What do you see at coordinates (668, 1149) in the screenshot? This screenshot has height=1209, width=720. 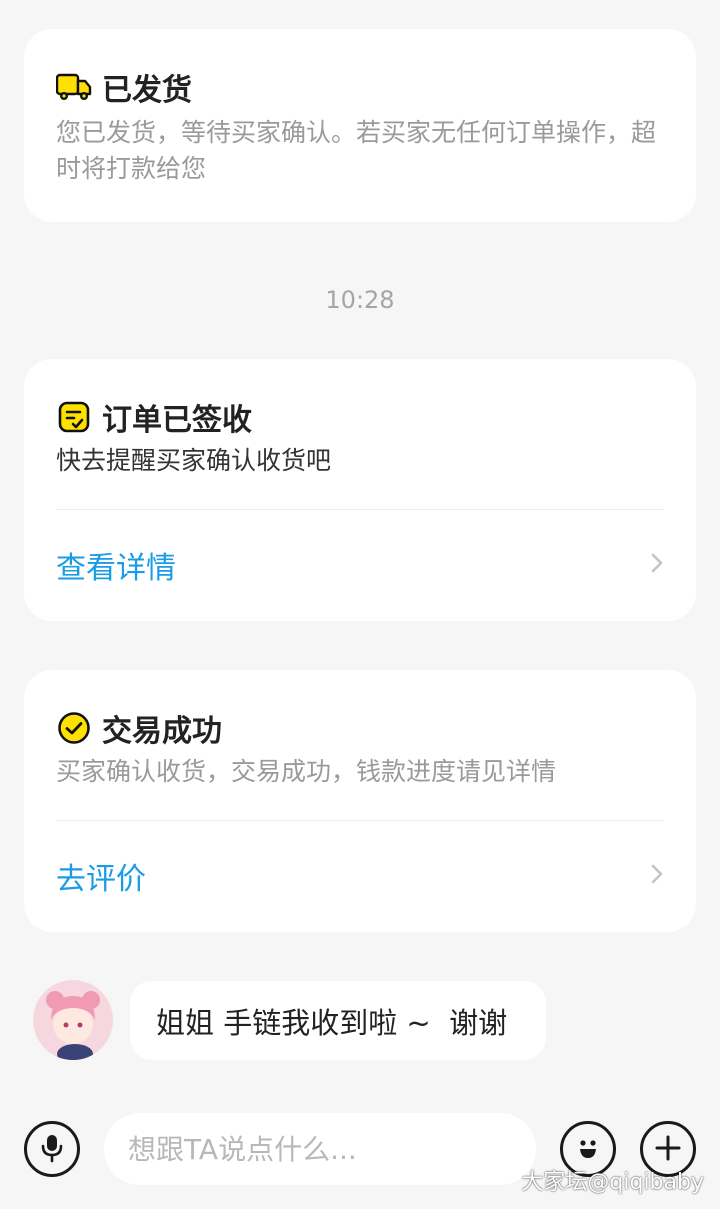 I see `plus-icon` at bounding box center [668, 1149].